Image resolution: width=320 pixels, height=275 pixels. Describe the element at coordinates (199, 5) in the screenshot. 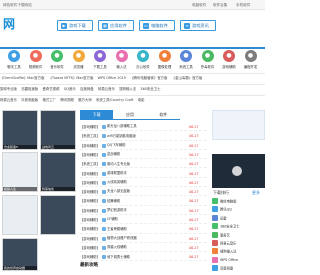

I see `top-link-pc: 电脑软件` at that location.